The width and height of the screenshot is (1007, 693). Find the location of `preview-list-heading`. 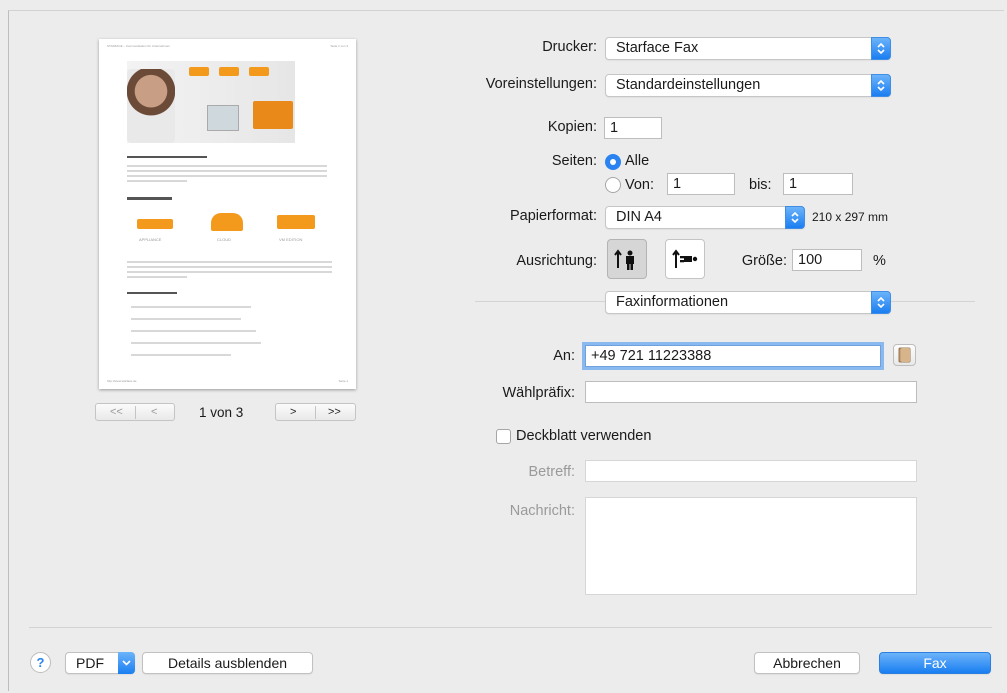

preview-list-heading is located at coordinates (152, 293).